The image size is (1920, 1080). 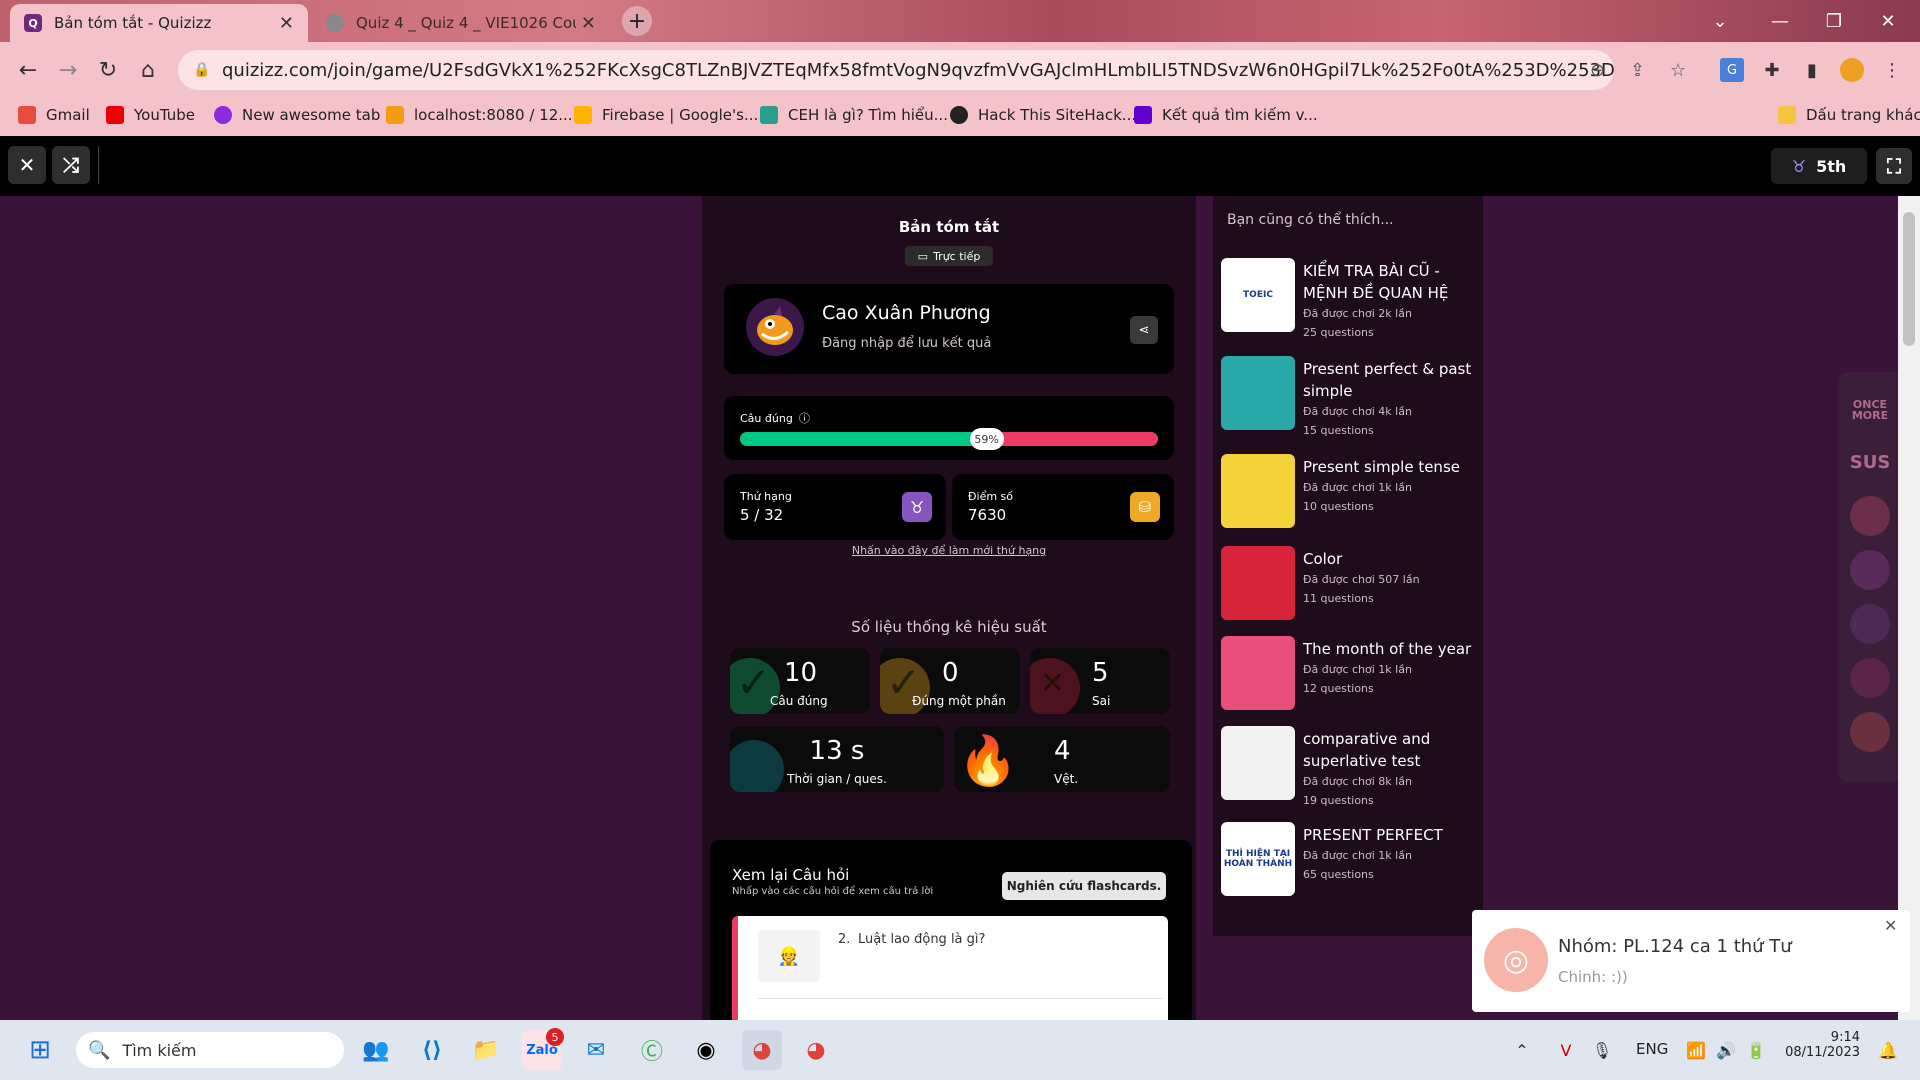 I want to click on recommendation-plays: Đã được chơi 8k lần, so click(x=1357, y=781).